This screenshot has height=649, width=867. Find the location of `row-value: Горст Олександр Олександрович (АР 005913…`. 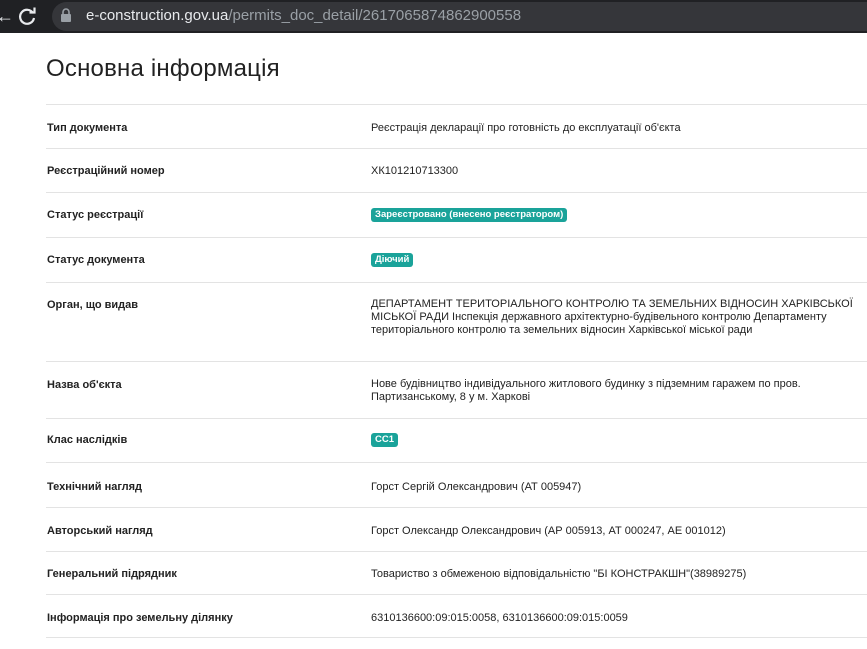

row-value: Горст Олександр Олександрович (АР 005913… is located at coordinates (548, 531).